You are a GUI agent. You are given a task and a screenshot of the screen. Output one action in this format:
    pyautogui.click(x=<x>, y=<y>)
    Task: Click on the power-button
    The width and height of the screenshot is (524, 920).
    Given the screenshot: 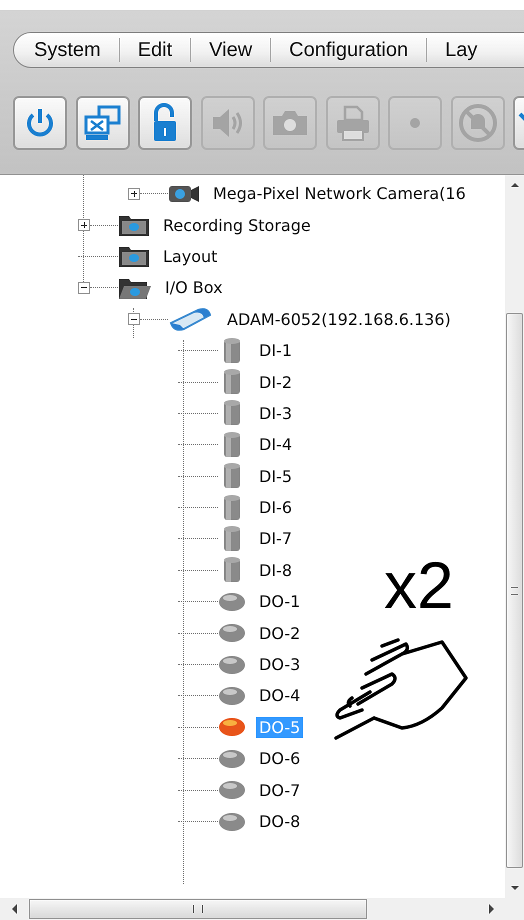 What is the action you would take?
    pyautogui.click(x=40, y=123)
    